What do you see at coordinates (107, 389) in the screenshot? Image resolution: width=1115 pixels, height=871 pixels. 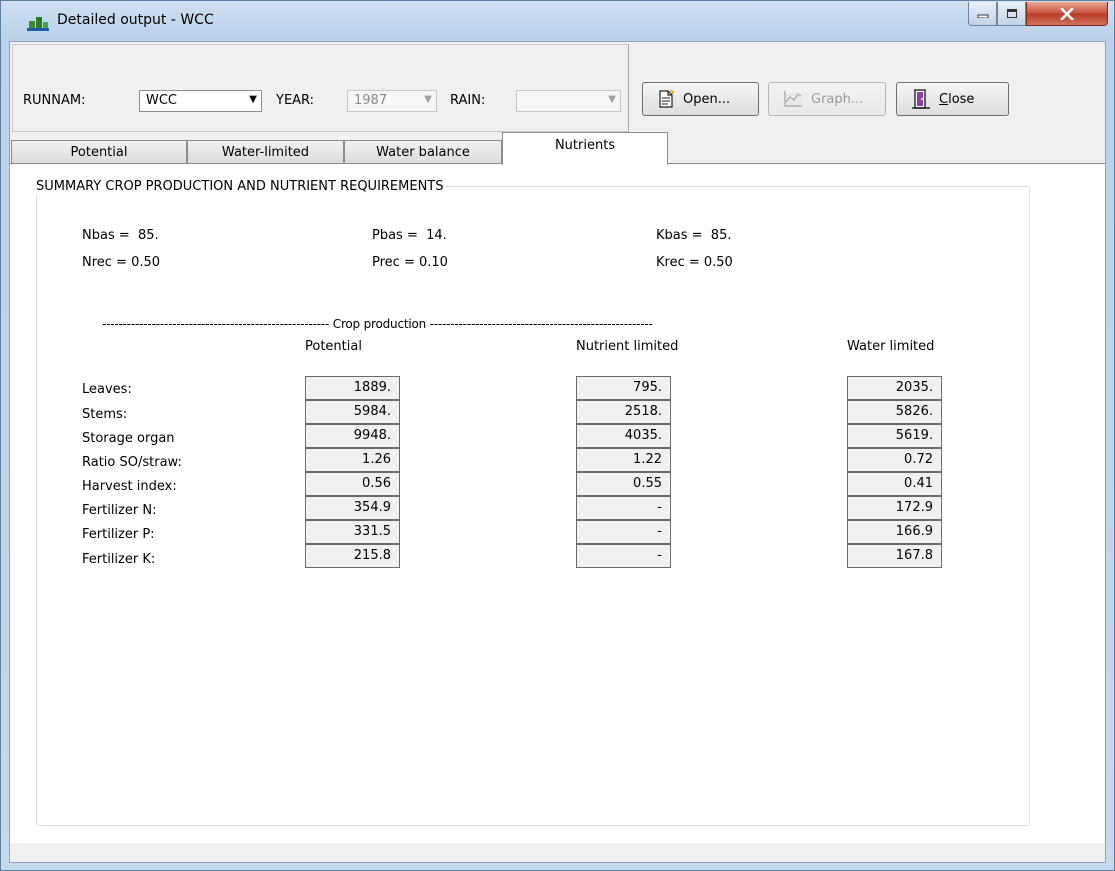 I see `row-label: Leaves:` at bounding box center [107, 389].